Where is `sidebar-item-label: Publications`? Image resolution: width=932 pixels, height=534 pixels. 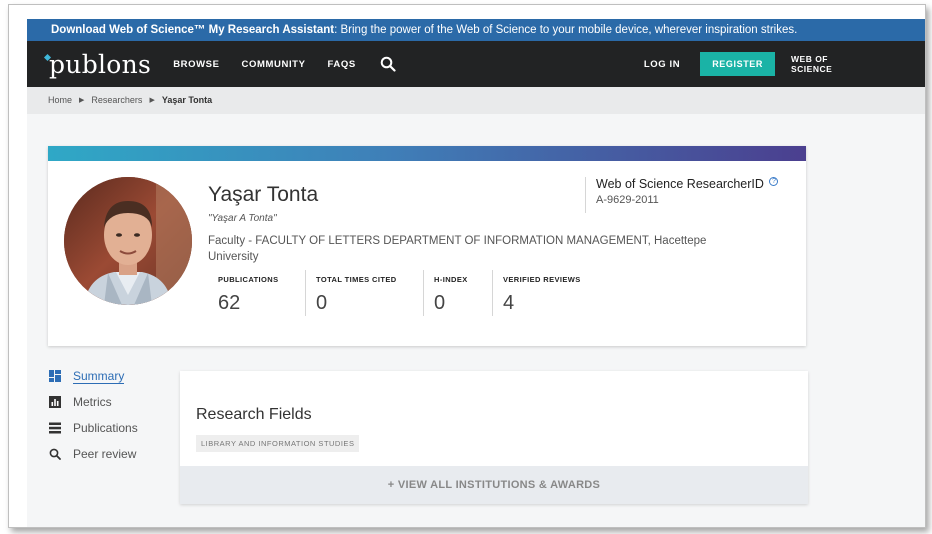 sidebar-item-label: Publications is located at coordinates (105, 428).